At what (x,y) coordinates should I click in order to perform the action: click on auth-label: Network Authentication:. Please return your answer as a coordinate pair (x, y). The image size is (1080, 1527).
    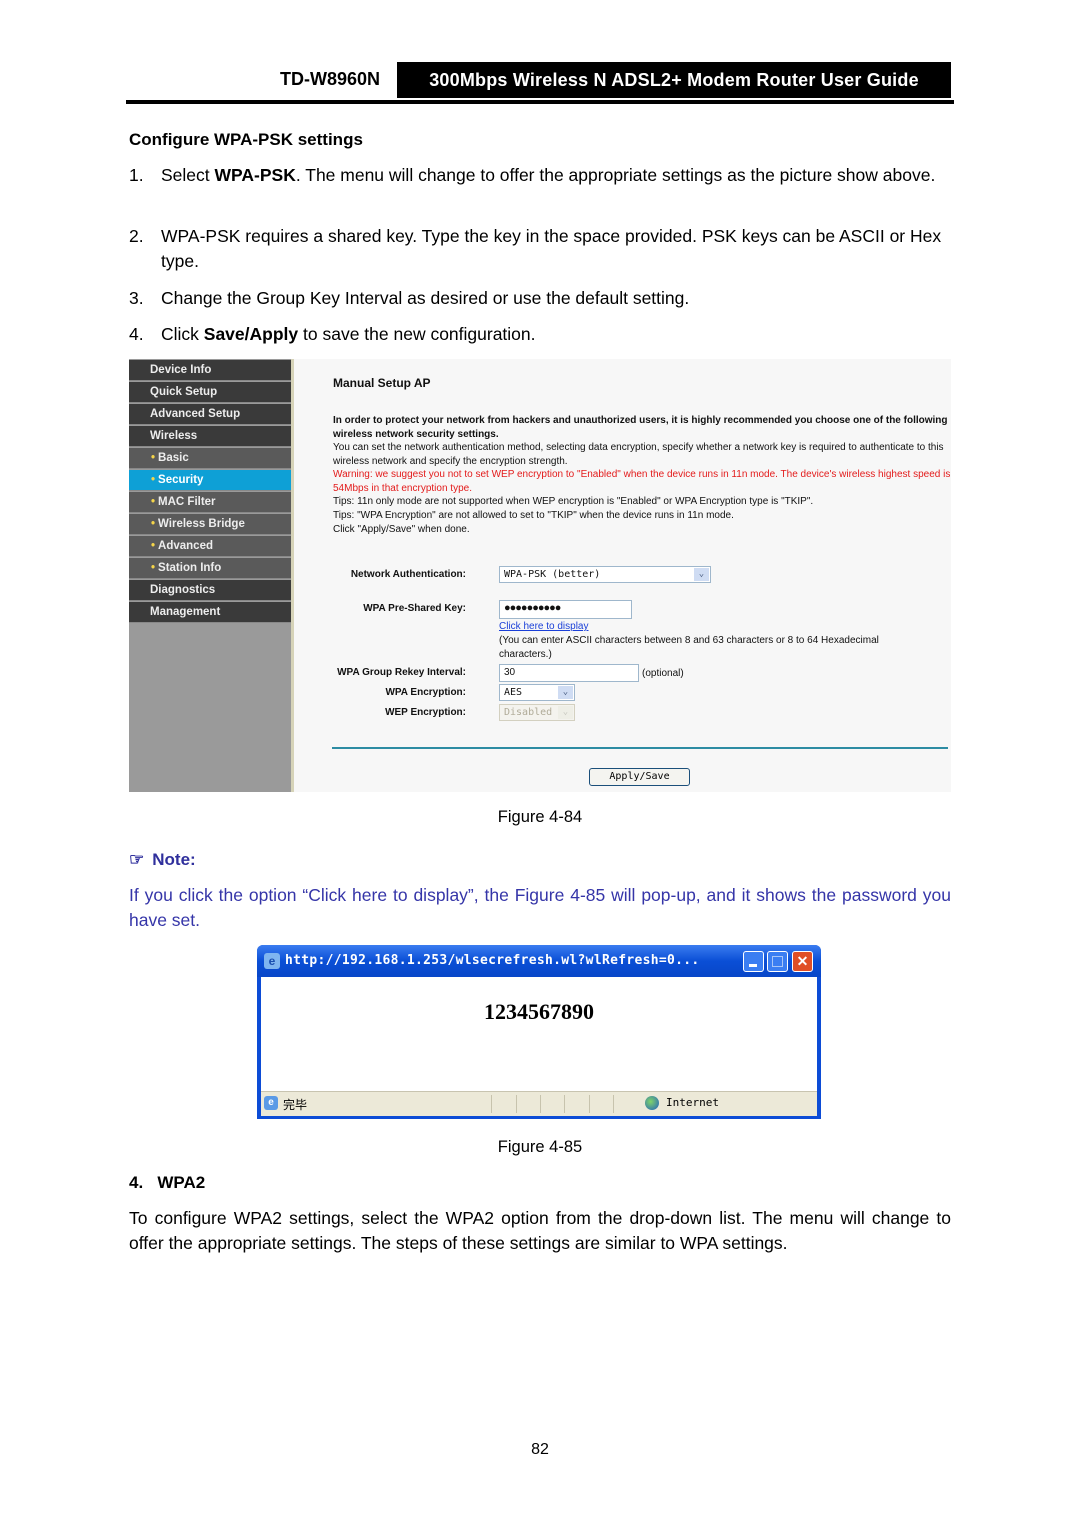
    Looking at the image, I should click on (408, 574).